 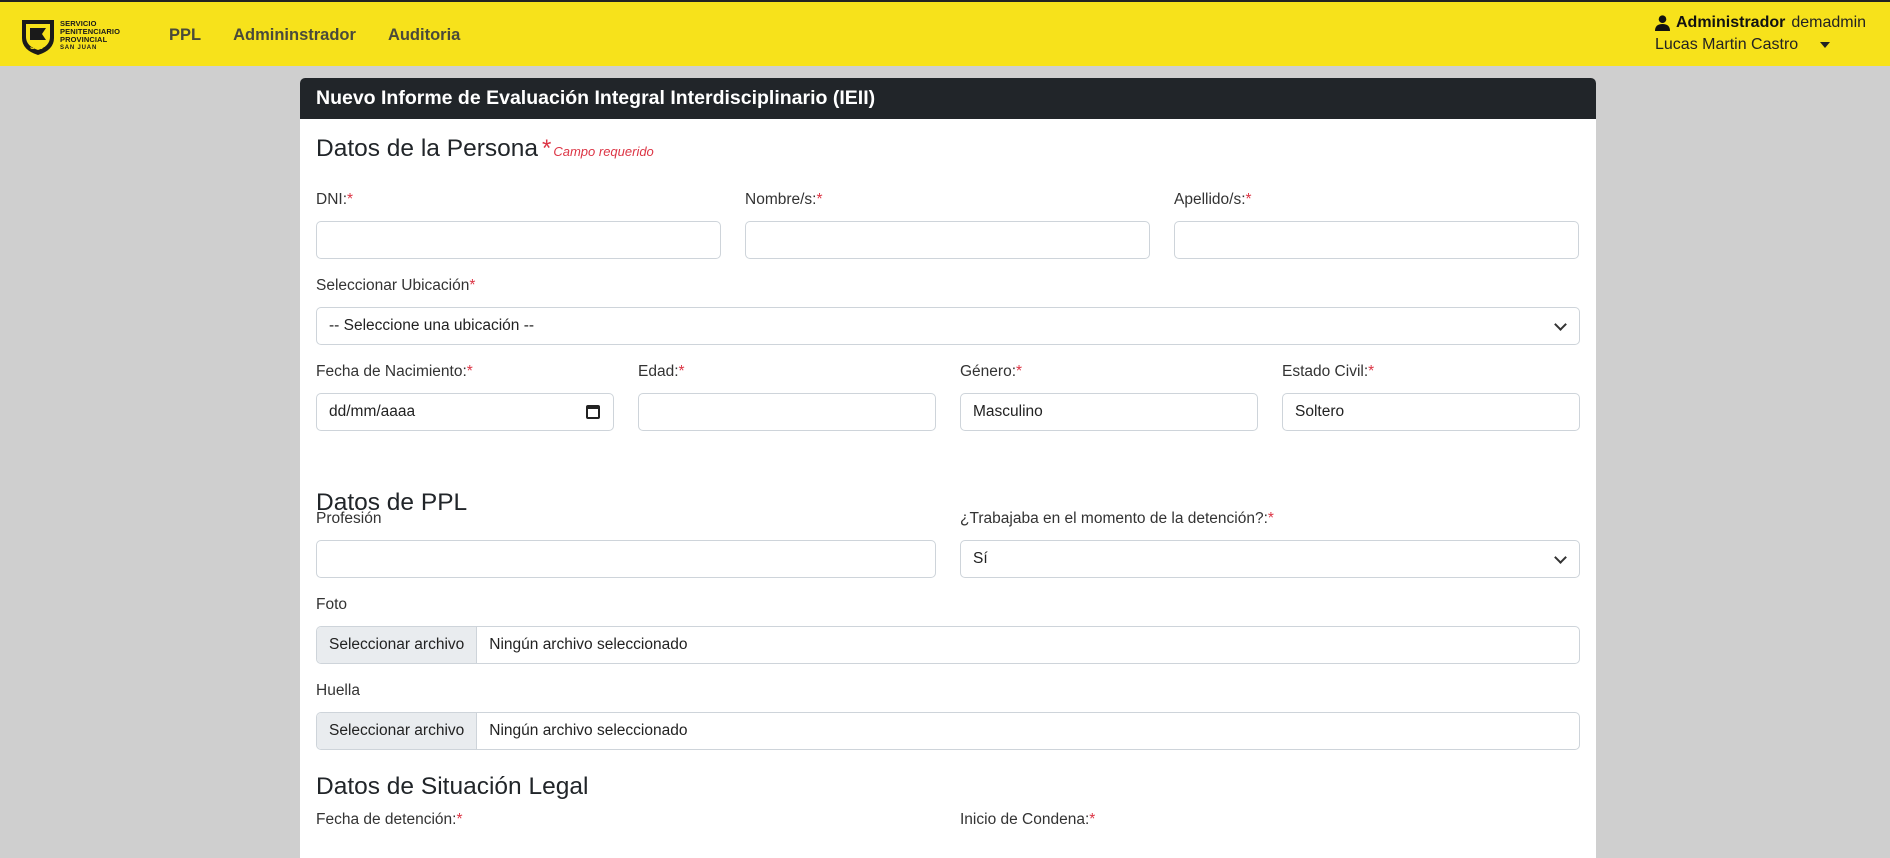 What do you see at coordinates (1727, 44) in the screenshot?
I see `user-fullname: Lucas Martin Castro` at bounding box center [1727, 44].